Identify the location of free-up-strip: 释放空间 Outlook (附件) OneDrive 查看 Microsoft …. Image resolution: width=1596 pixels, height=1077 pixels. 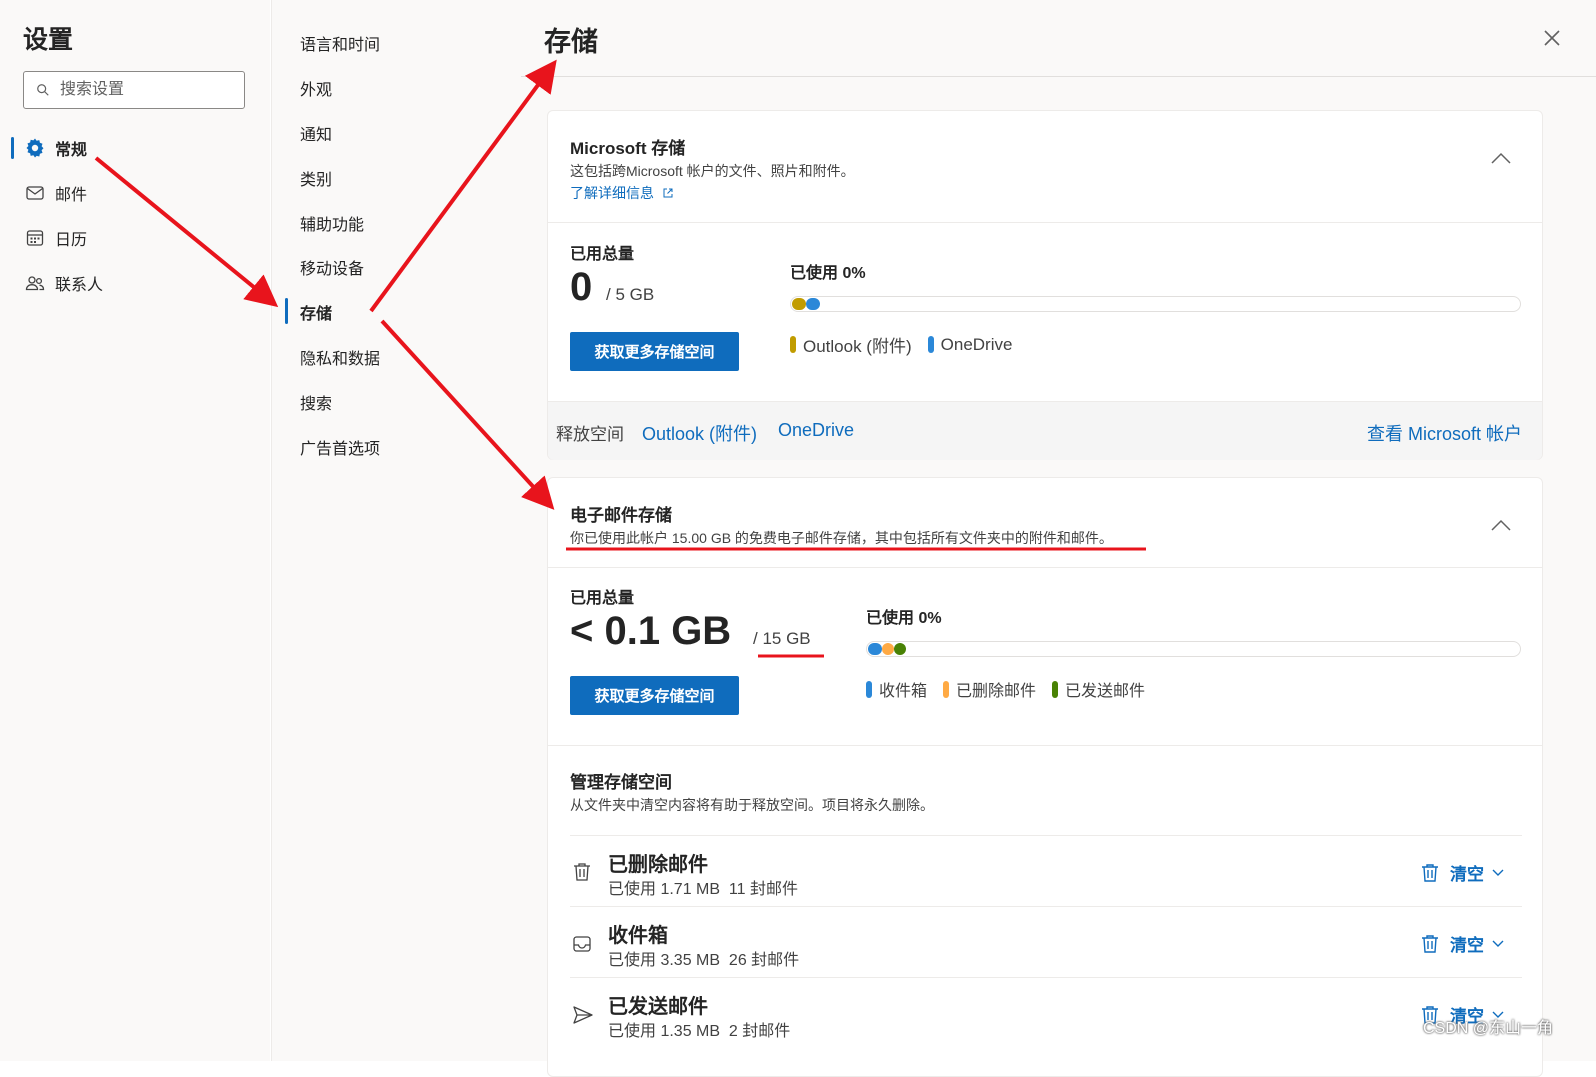
(1045, 430).